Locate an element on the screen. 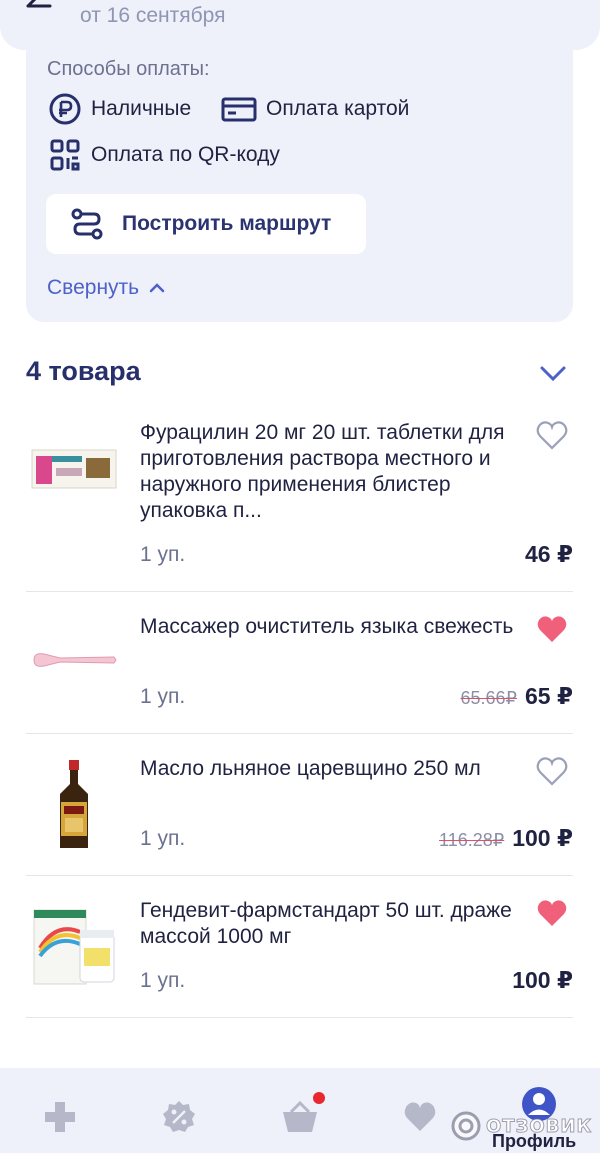  collapse-label: Свернуть is located at coordinates (93, 287).